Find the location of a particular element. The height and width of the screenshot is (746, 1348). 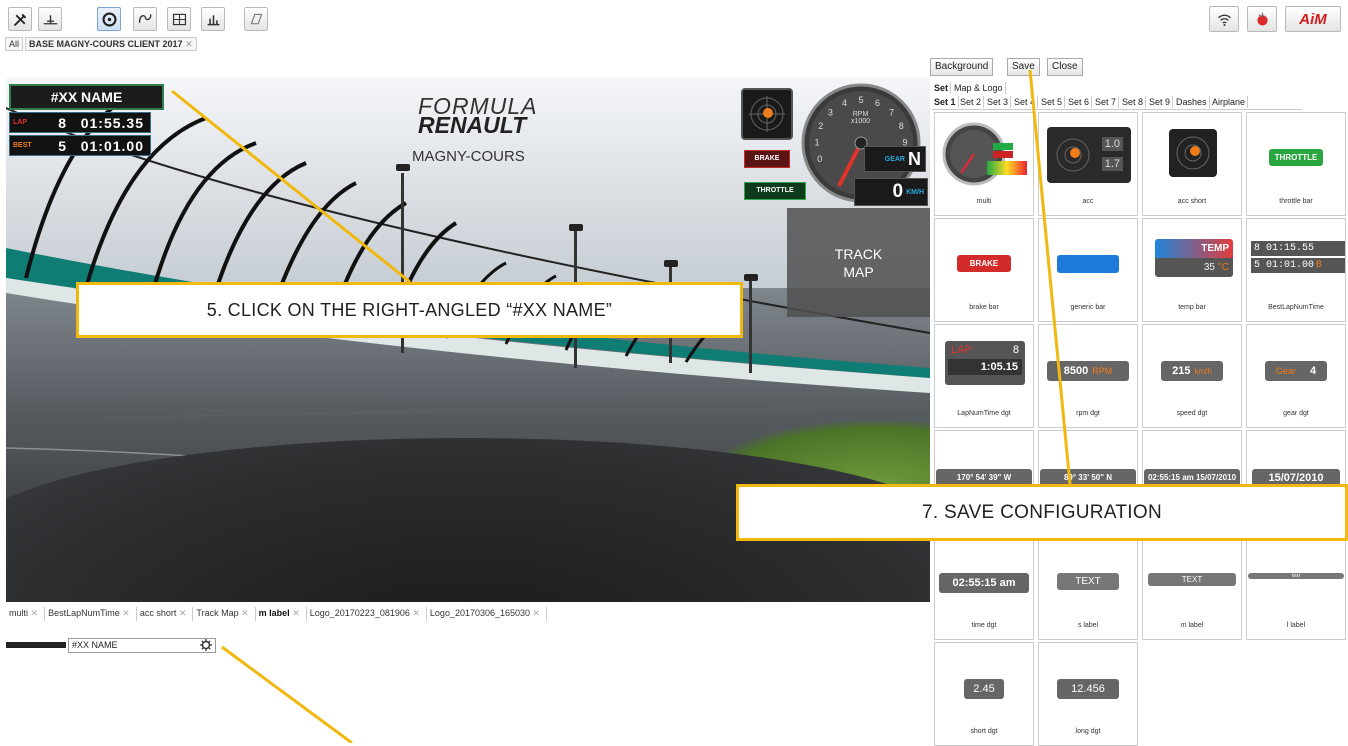

set-tab-5: Set 5 is located at coordinates (1052, 102).